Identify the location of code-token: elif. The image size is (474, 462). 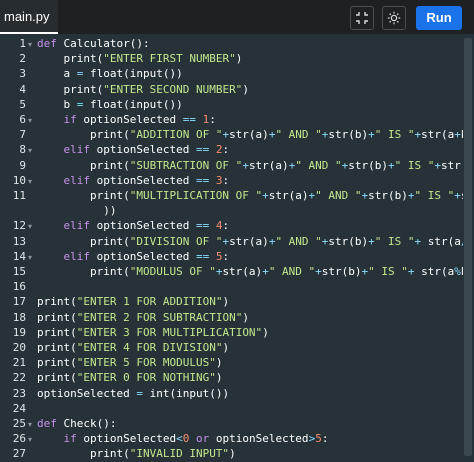
(77, 226).